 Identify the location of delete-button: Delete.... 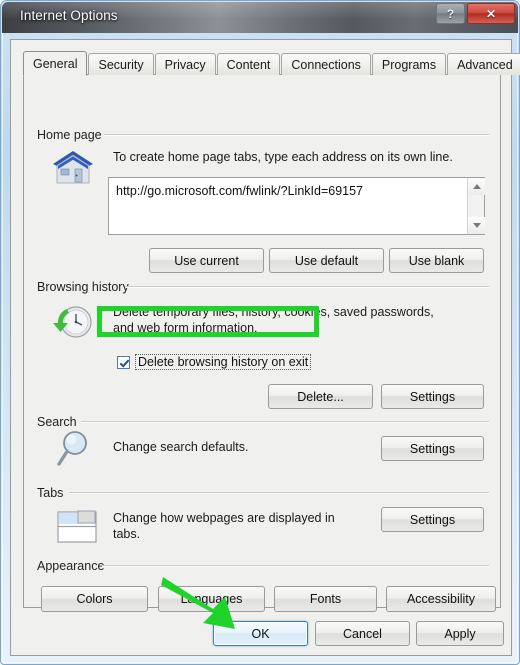
(320, 396).